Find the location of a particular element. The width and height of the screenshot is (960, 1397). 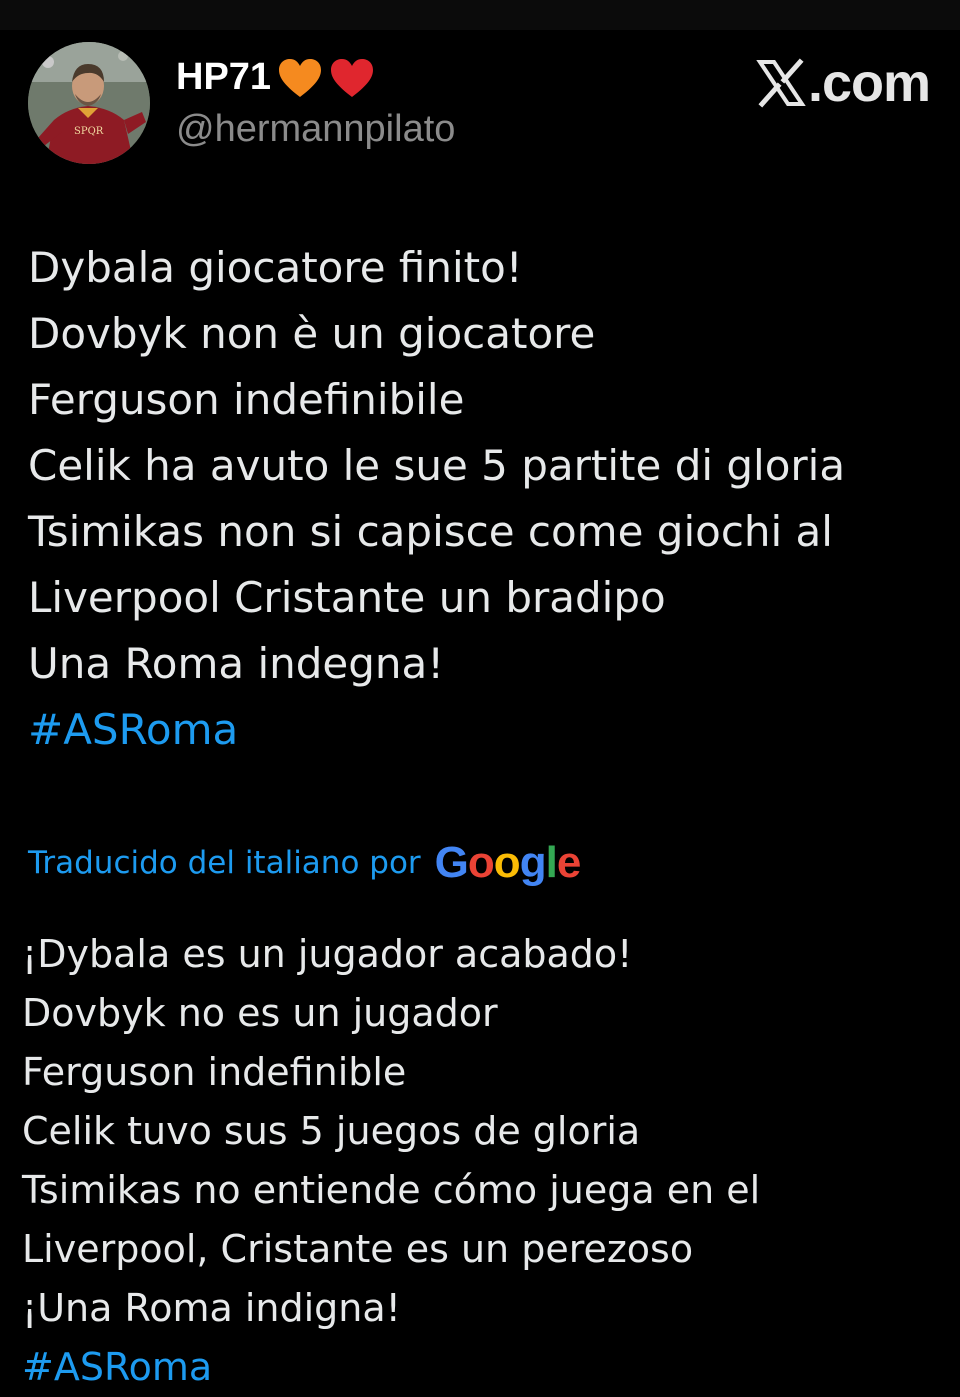

avatar-image: SPQR is located at coordinates (89, 103).